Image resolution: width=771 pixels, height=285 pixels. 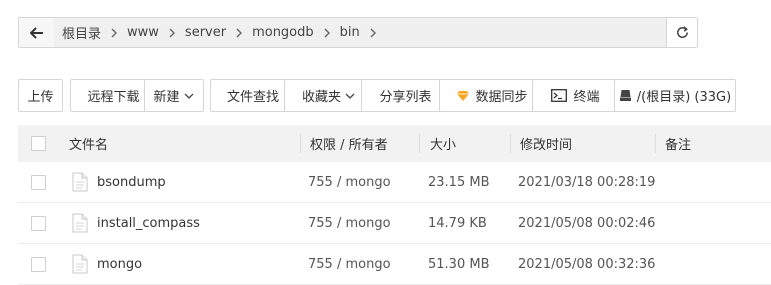 I want to click on back-button, so click(x=37, y=32).